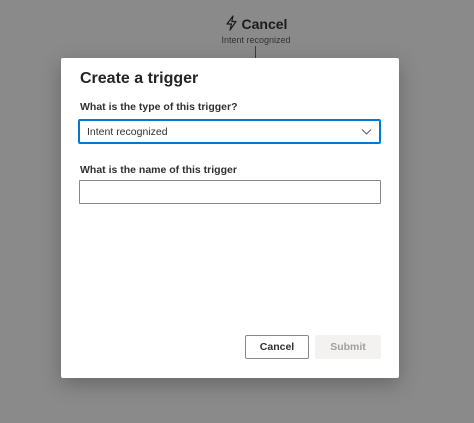 This screenshot has width=474, height=423. What do you see at coordinates (277, 347) in the screenshot?
I see `cancel-button: Cancel` at bounding box center [277, 347].